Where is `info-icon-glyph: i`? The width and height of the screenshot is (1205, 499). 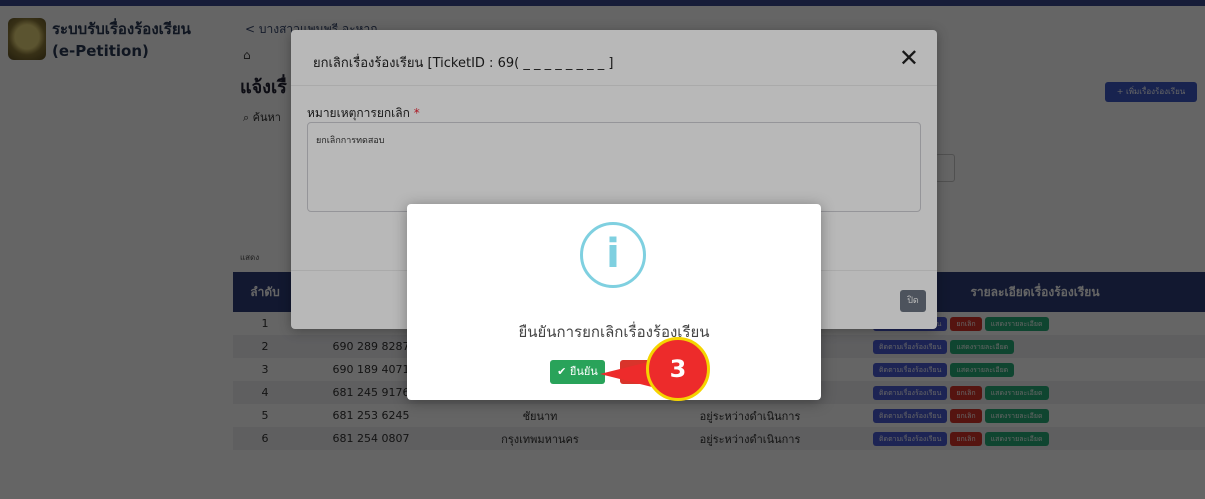 info-icon-glyph: i is located at coordinates (613, 254).